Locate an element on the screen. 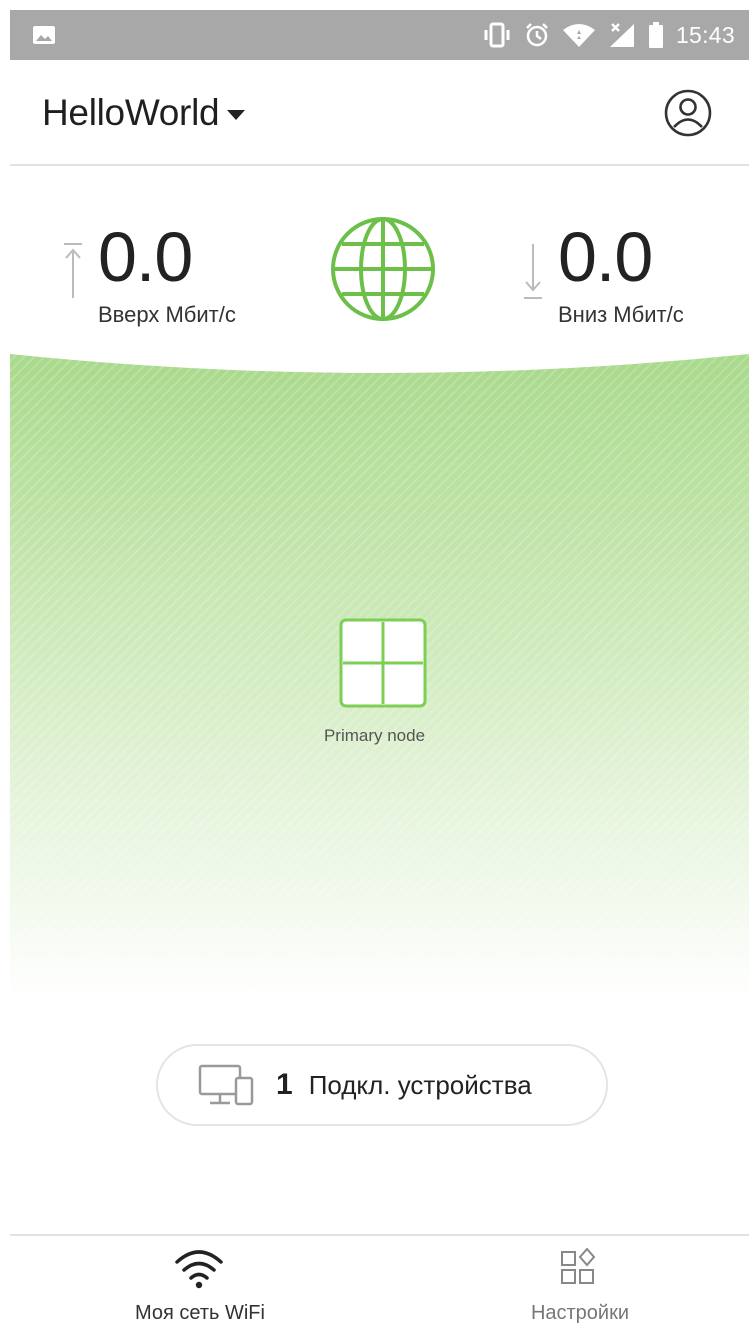  nav-my-wifi-label: Моя сеть WiFi is located at coordinates (200, 1313).